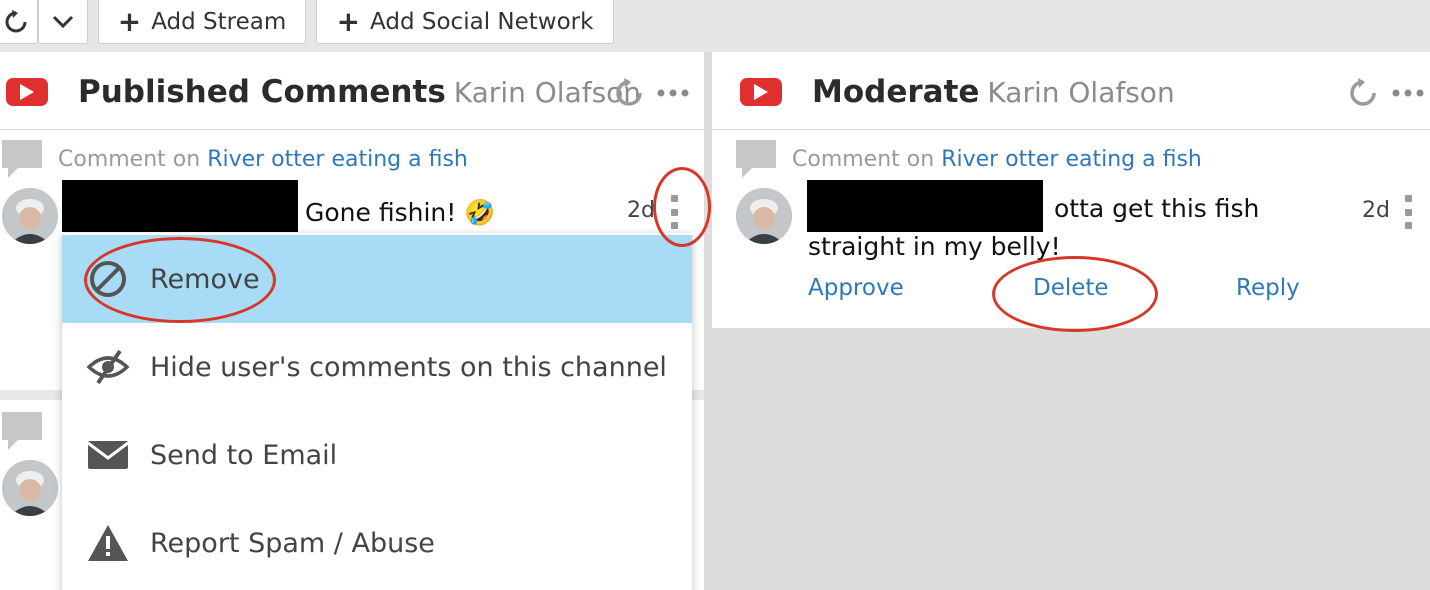 This screenshot has width=1430, height=590. I want to click on menu-item-report-spam: Report Spam / Abuse, so click(377, 543).